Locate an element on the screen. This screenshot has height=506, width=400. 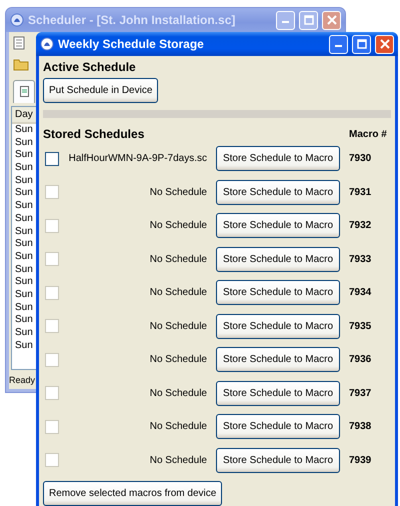
section-heading: Active Schedule is located at coordinates (90, 67).